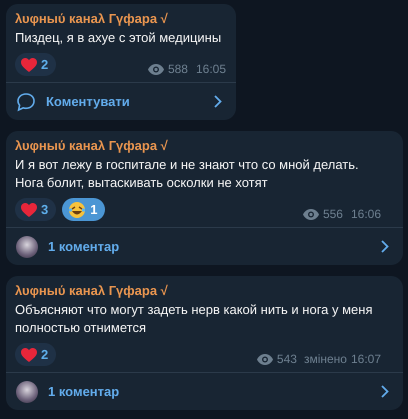 The height and width of the screenshot is (419, 408). Describe the element at coordinates (118, 38) in the screenshot. I see `message-text: Пиздец, я в ахуе с этой медицины` at that location.